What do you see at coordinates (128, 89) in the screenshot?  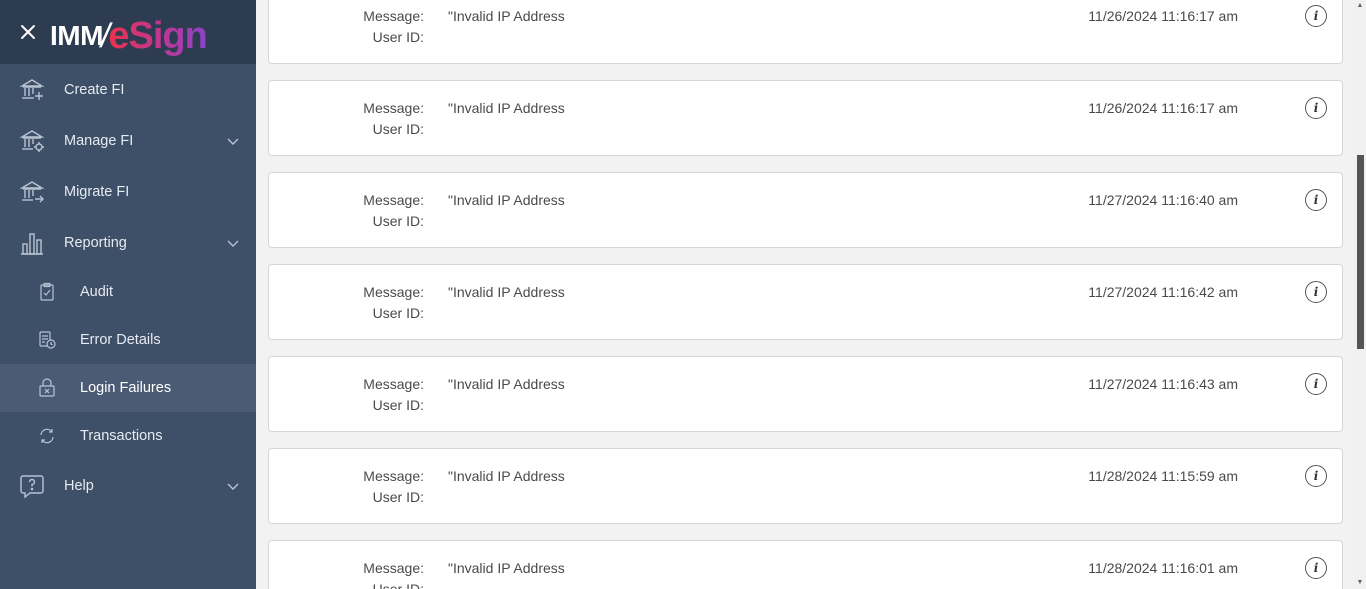 I see `sidebar-item-create-fi: Create FI` at bounding box center [128, 89].